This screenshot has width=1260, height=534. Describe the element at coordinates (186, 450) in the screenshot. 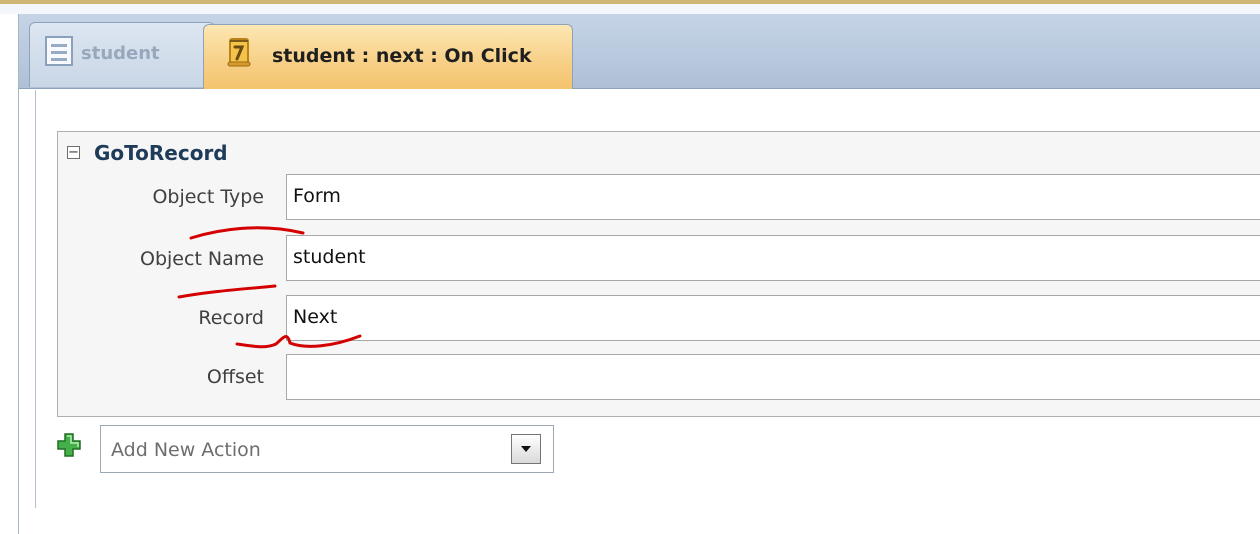

I see `add-new-action-placeholder: Add New Action` at that location.